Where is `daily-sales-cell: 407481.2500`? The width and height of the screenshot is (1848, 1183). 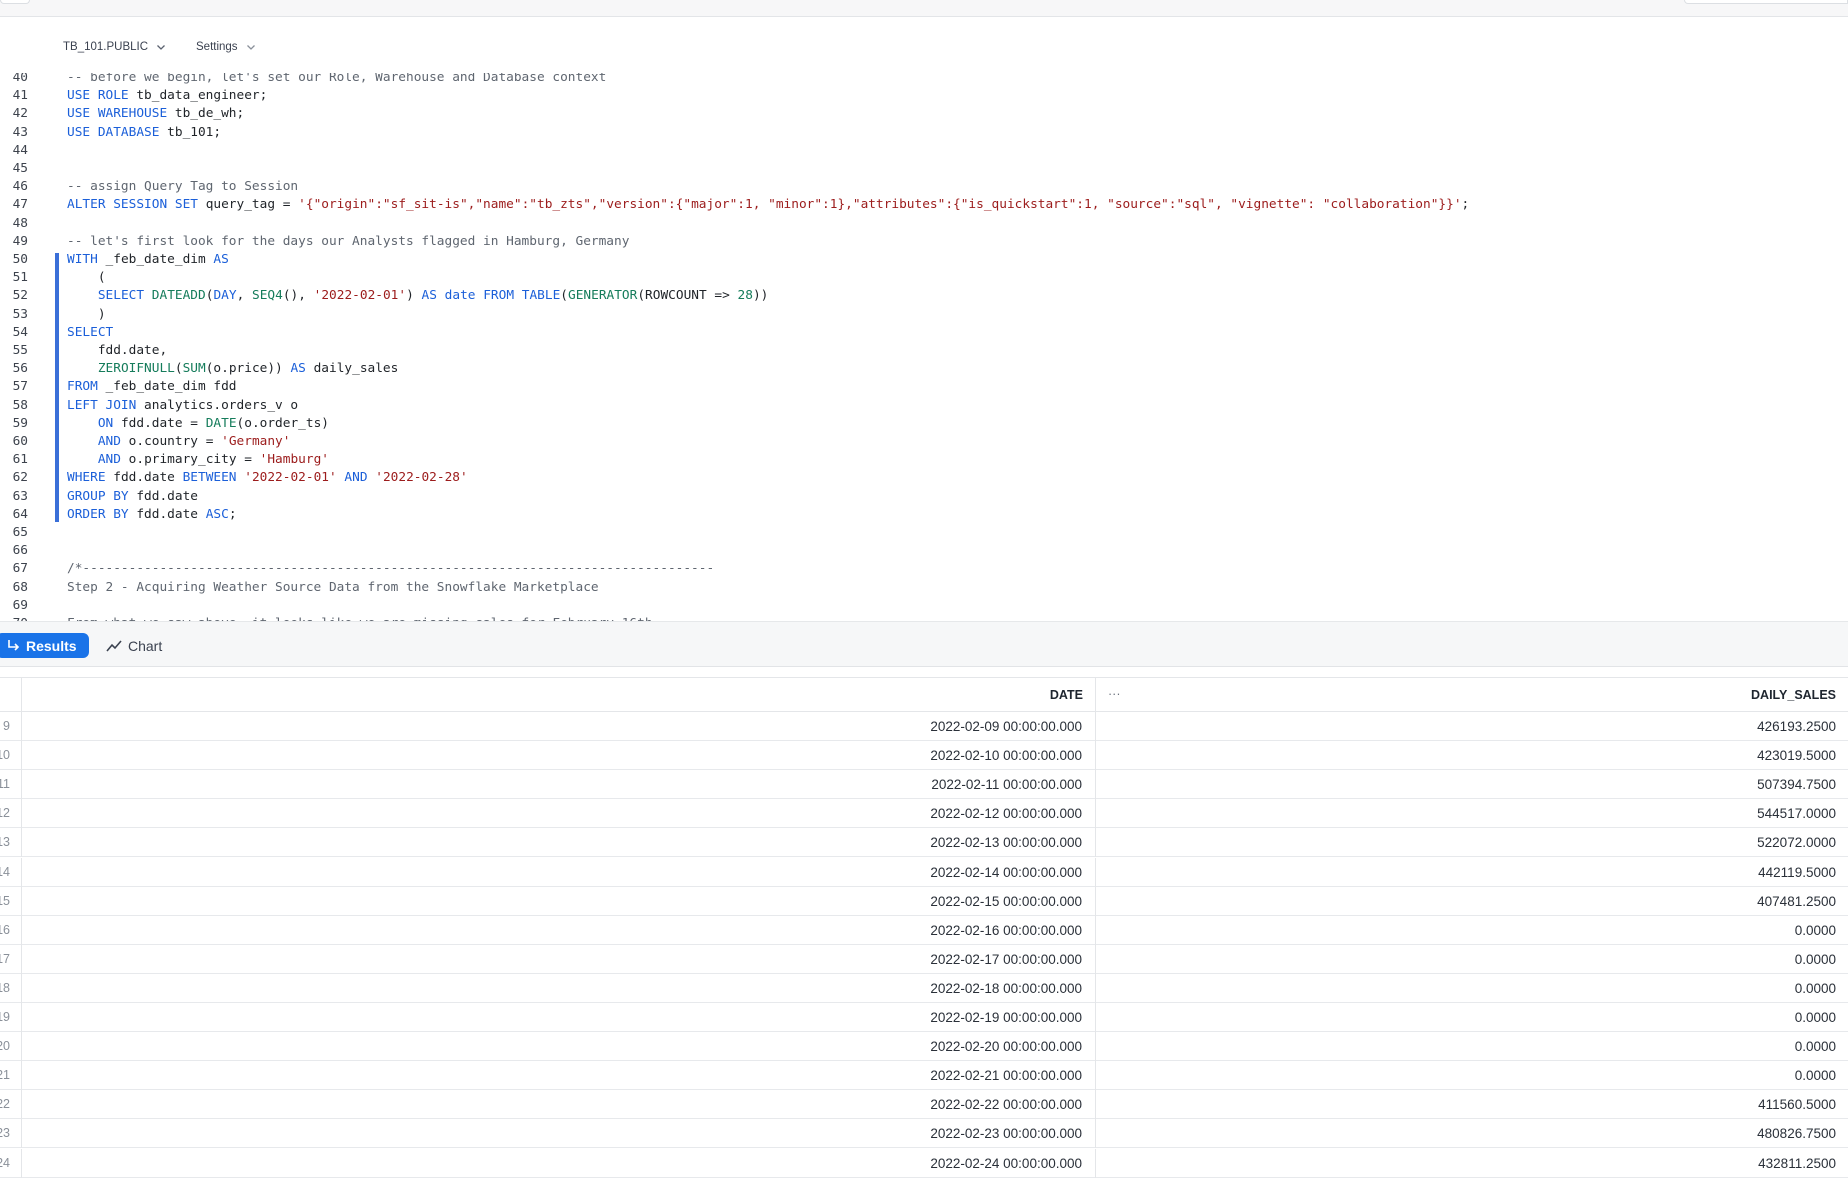 daily-sales-cell: 407481.2500 is located at coordinates (1796, 901).